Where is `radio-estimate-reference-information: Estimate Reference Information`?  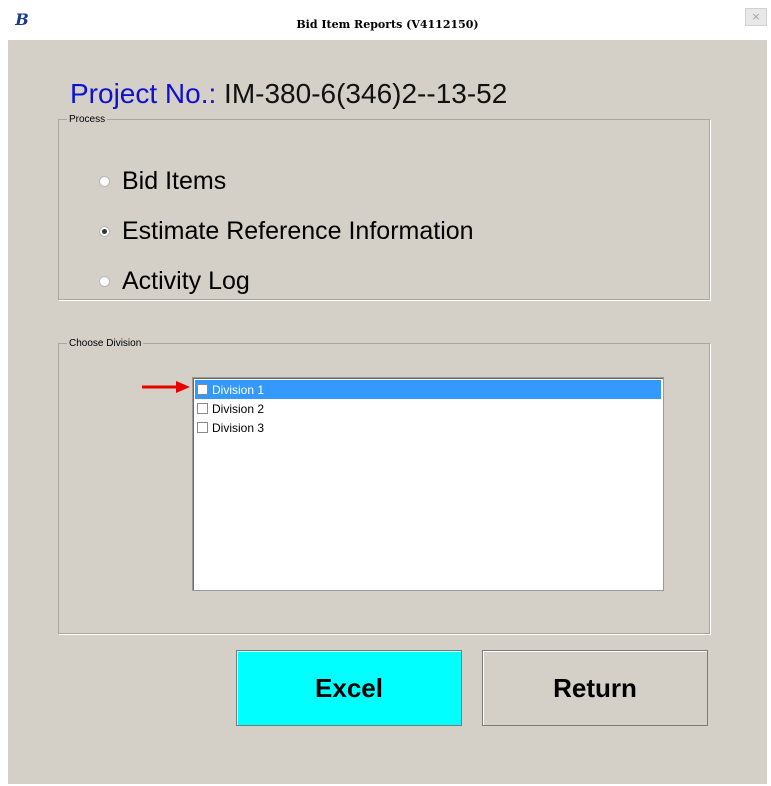 radio-estimate-reference-information: Estimate Reference Information is located at coordinates (286, 231).